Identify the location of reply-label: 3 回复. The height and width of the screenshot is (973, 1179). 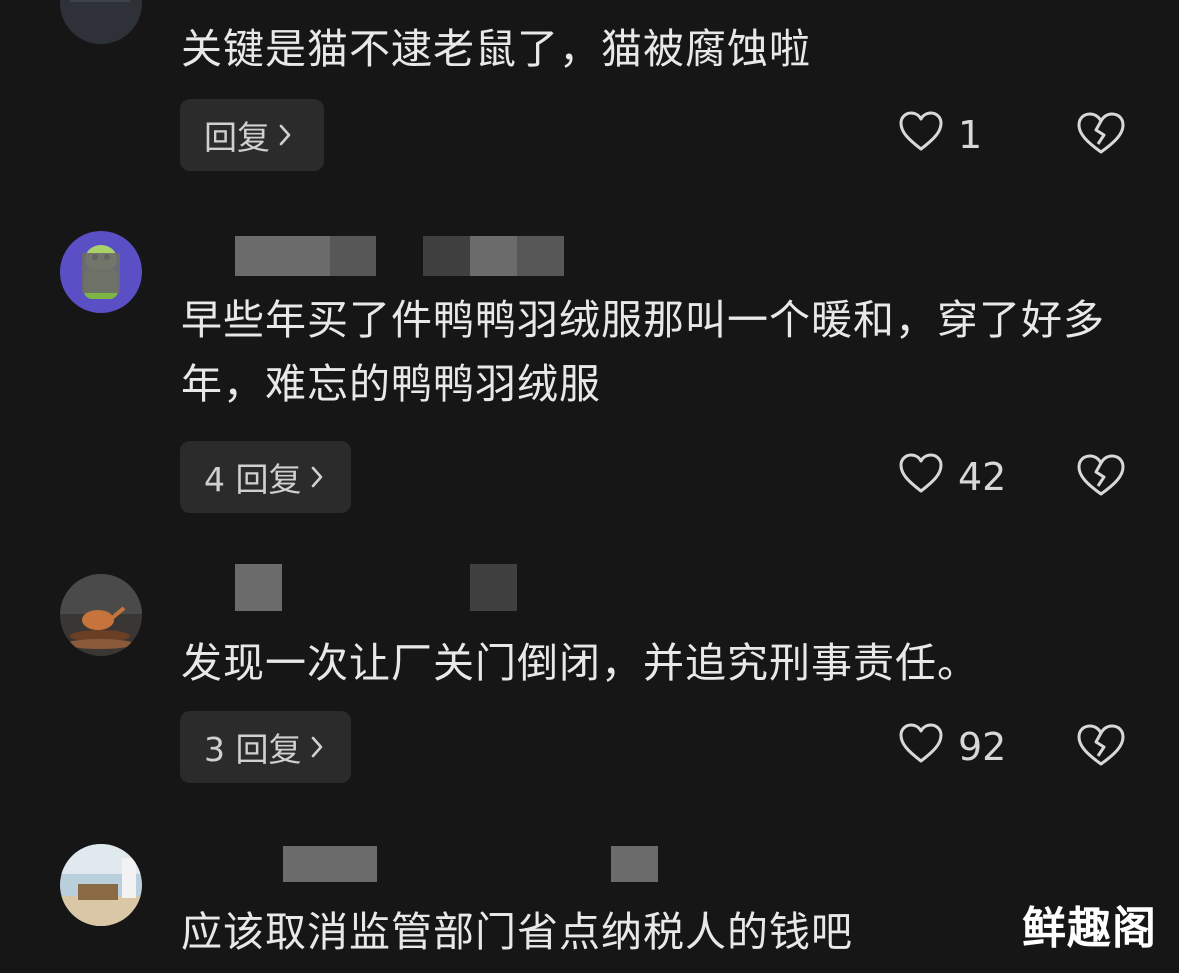
(253, 749).